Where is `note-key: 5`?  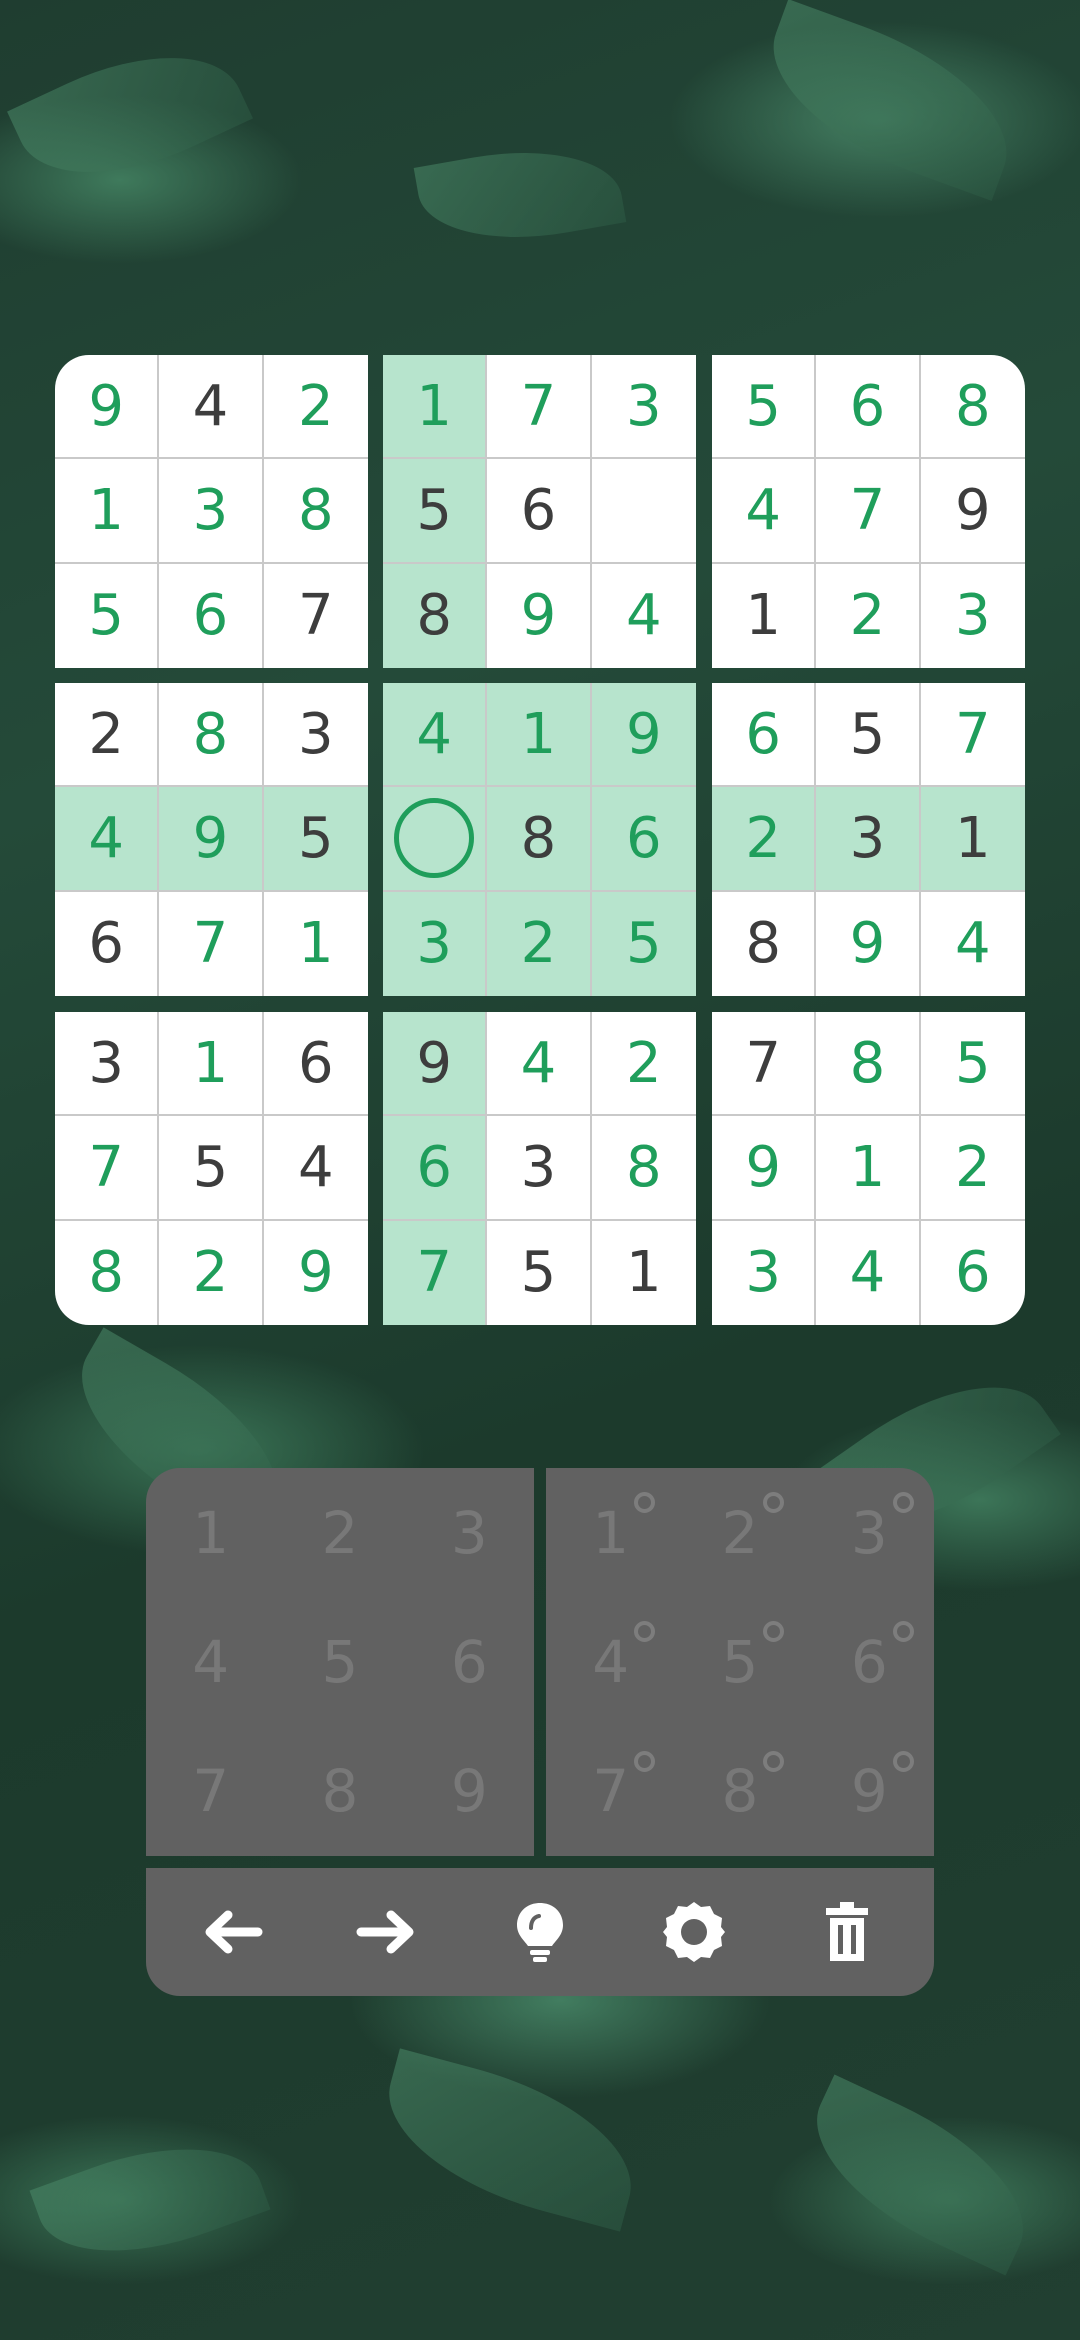
note-key: 5 is located at coordinates (739, 1661).